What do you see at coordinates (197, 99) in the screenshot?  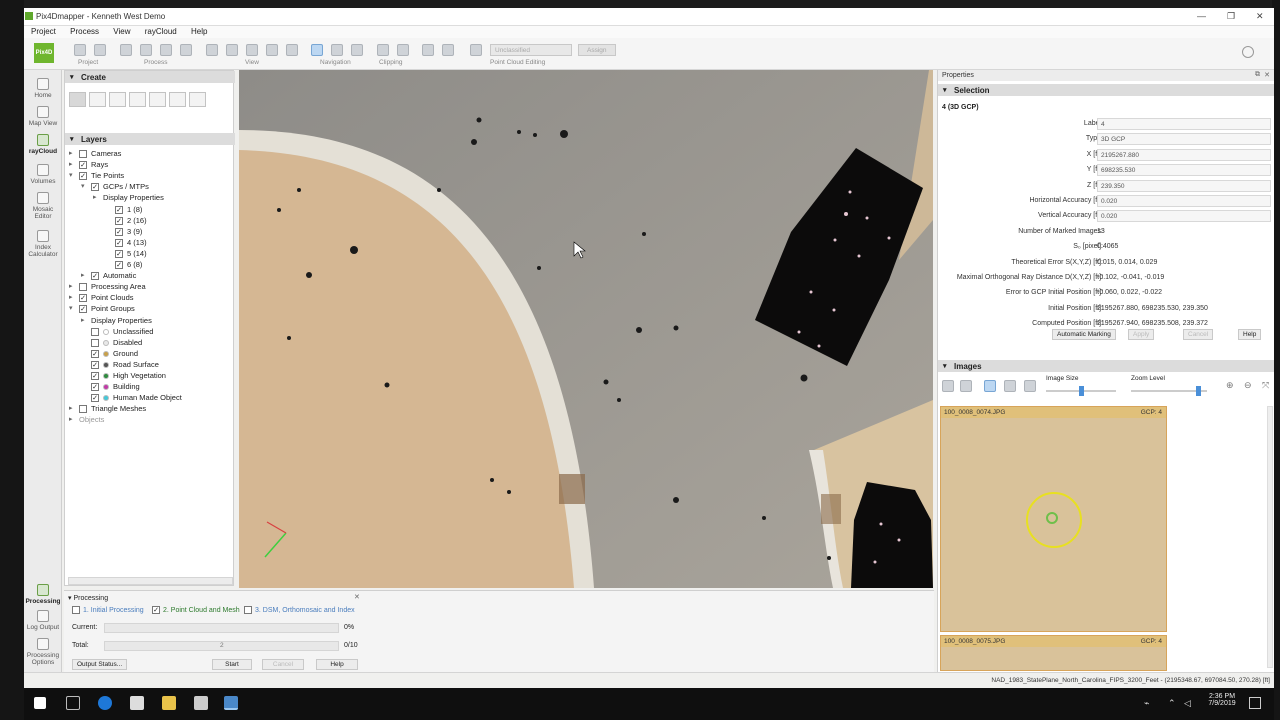 I see `create-area-icon` at bounding box center [197, 99].